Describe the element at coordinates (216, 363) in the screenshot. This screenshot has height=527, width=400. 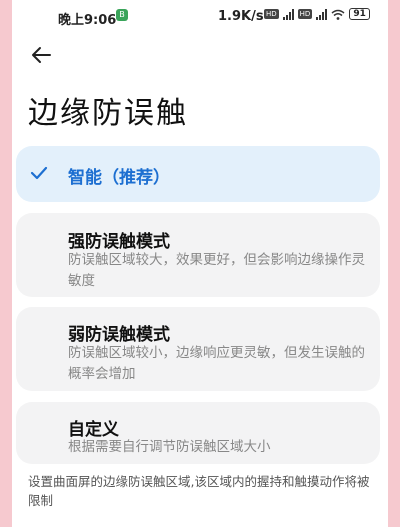
I see `option-desc: 防误触区域较小，边缘响应更灵敏，但发生误触的概率会增加` at that location.